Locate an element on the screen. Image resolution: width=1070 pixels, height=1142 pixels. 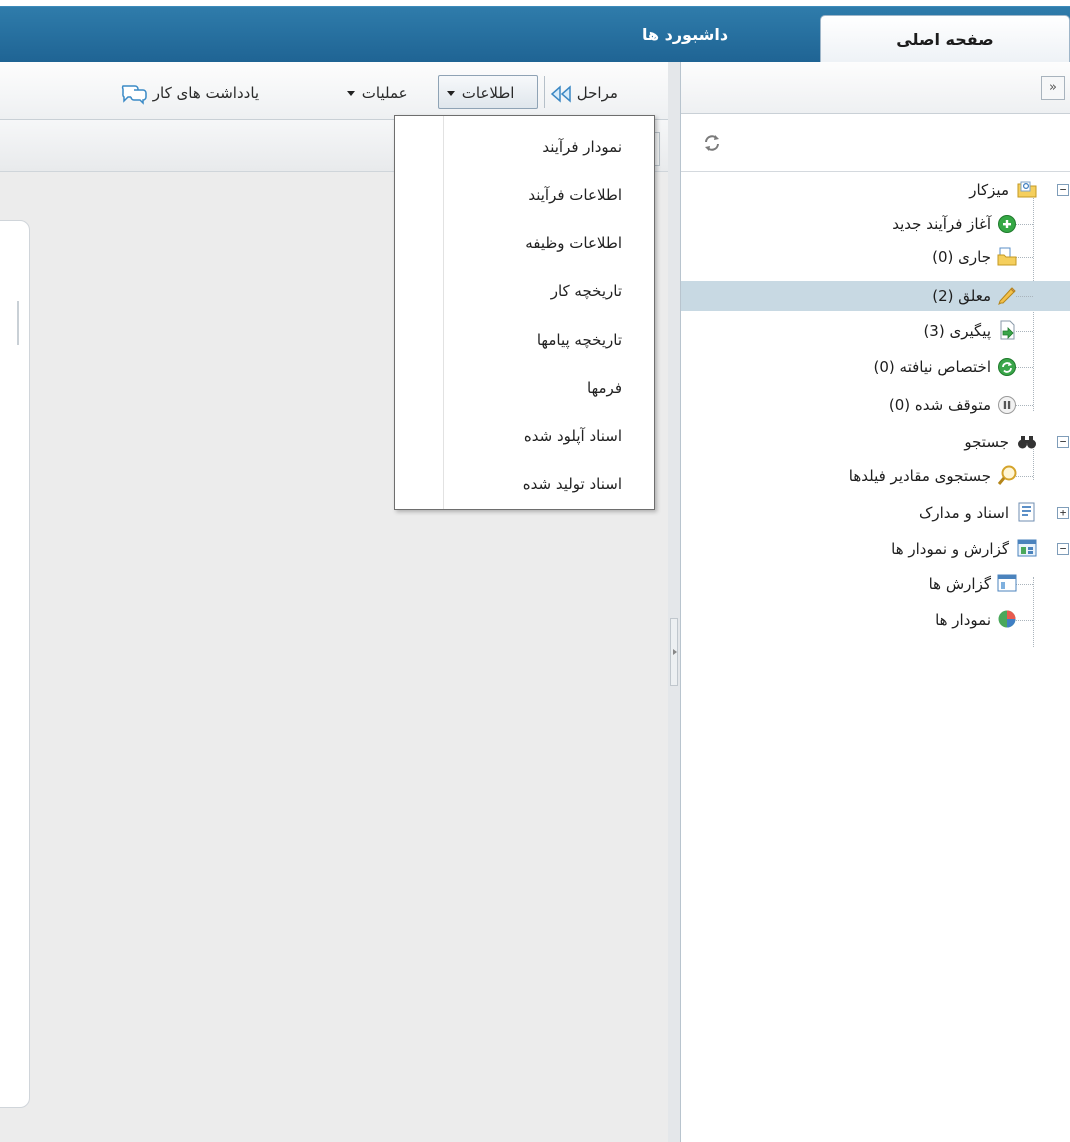
pause-icon is located at coordinates (1007, 405).